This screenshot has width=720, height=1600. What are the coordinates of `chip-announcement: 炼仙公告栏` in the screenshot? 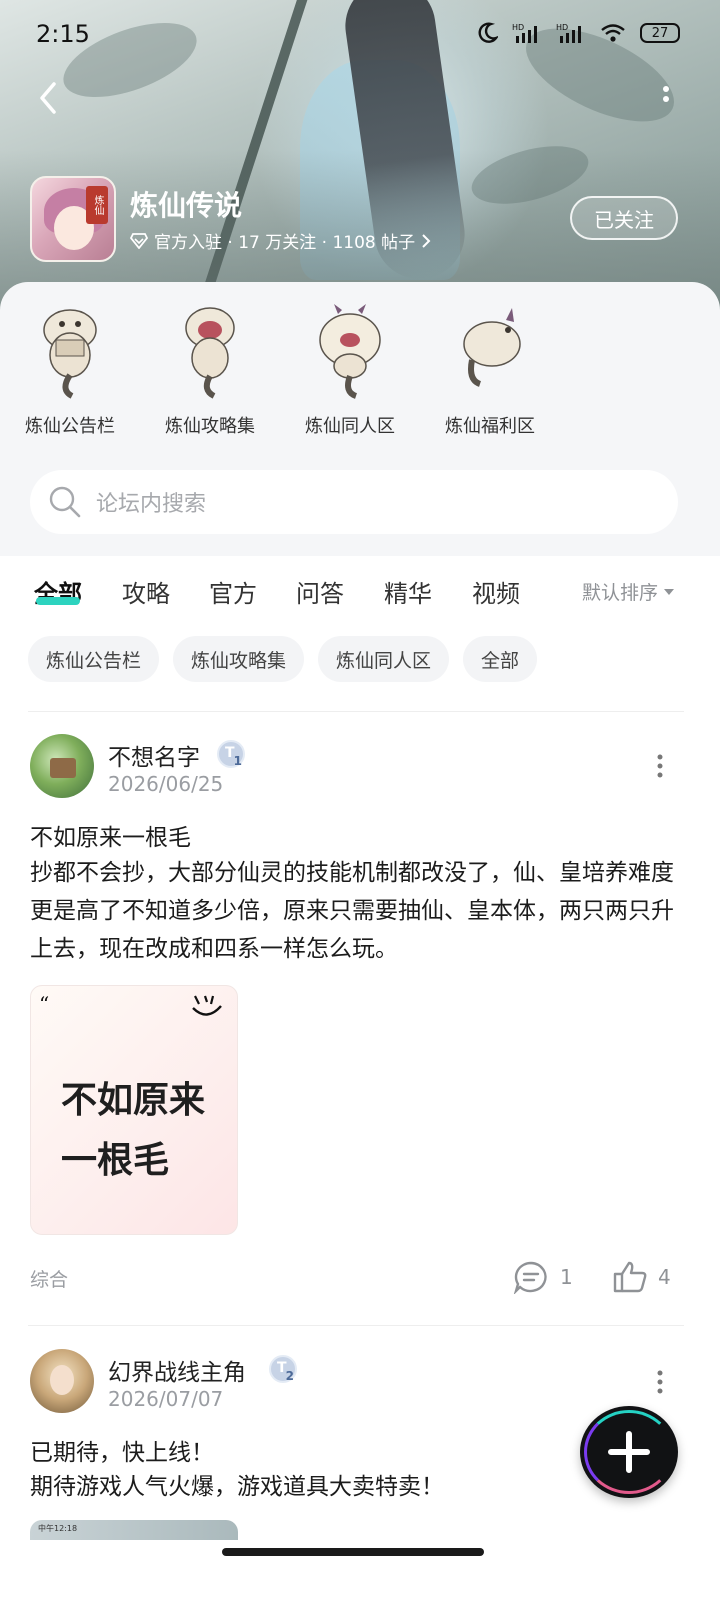 It's located at (94, 659).